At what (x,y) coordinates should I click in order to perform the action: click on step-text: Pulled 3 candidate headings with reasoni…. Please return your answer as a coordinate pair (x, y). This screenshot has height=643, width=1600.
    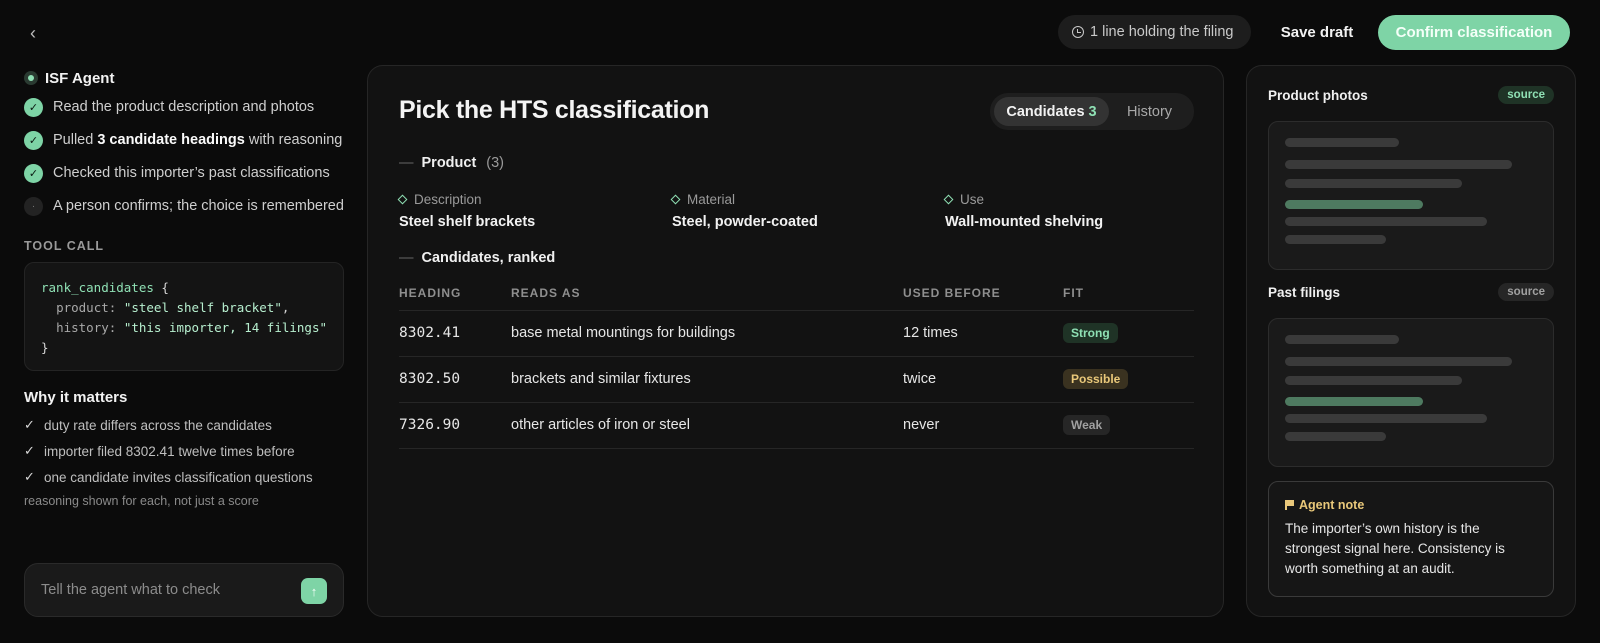
    Looking at the image, I should click on (198, 140).